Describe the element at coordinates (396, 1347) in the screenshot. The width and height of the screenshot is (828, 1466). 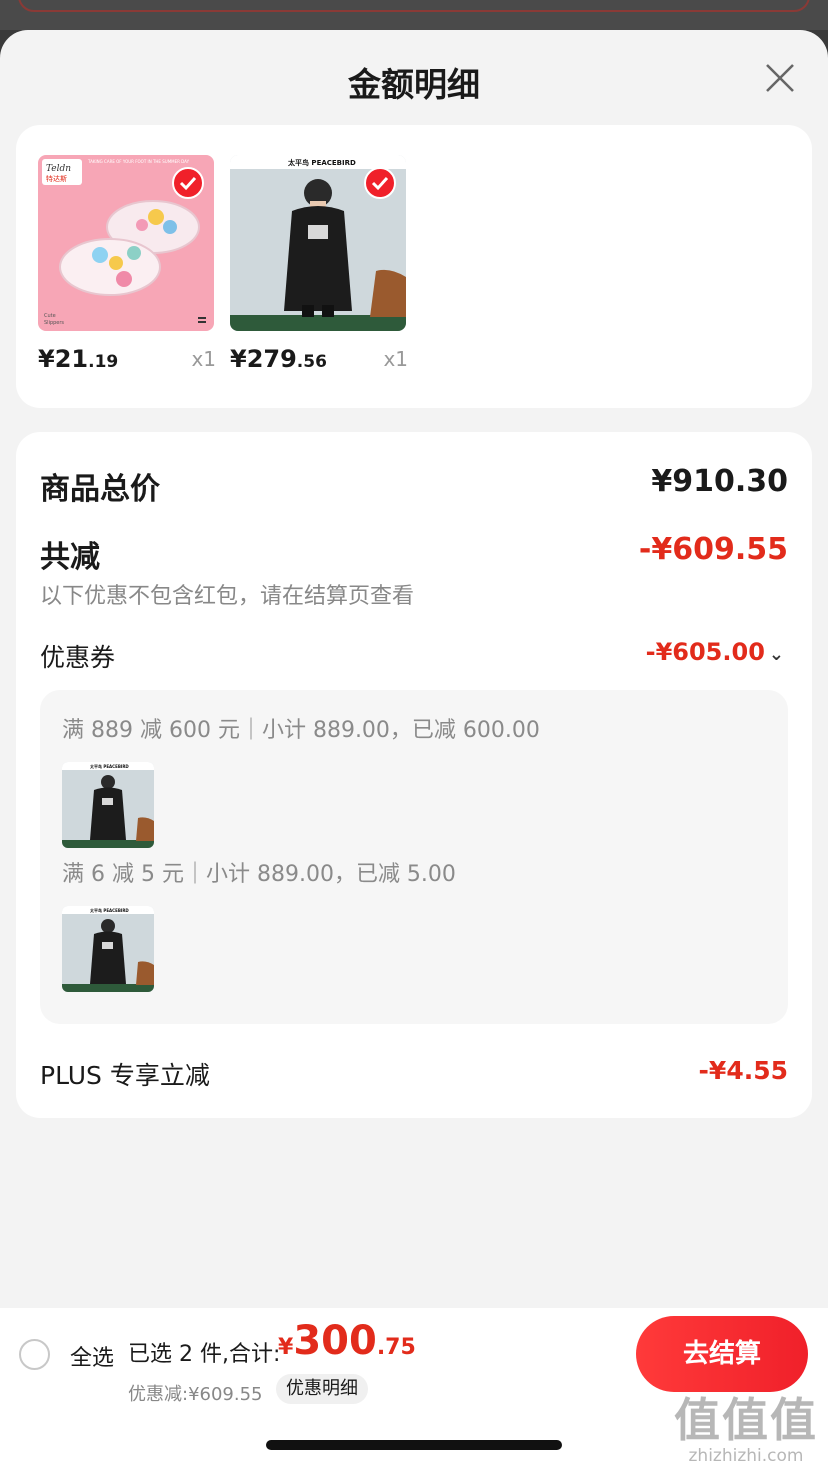
I see `total-decimal: .75` at that location.